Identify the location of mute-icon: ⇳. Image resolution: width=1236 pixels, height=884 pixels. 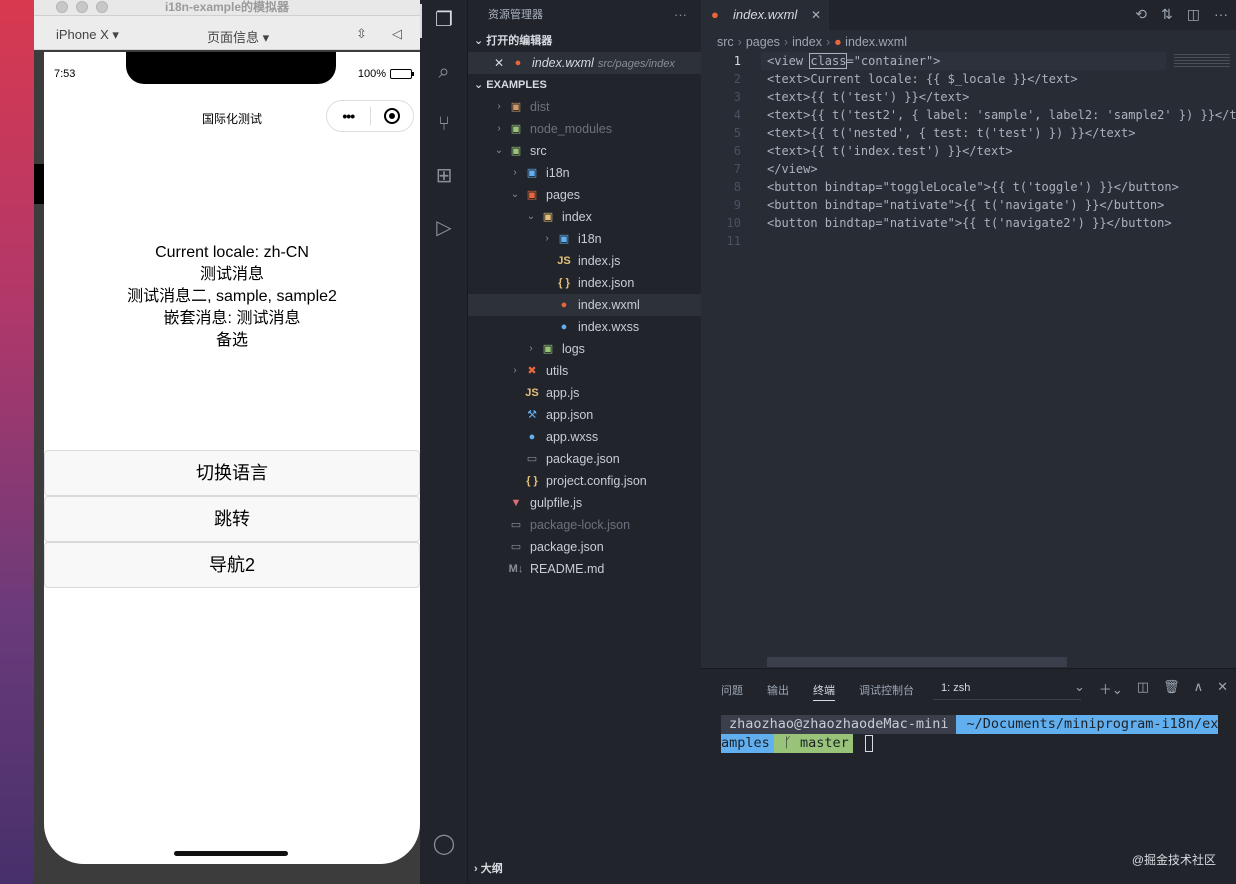
(361, 34).